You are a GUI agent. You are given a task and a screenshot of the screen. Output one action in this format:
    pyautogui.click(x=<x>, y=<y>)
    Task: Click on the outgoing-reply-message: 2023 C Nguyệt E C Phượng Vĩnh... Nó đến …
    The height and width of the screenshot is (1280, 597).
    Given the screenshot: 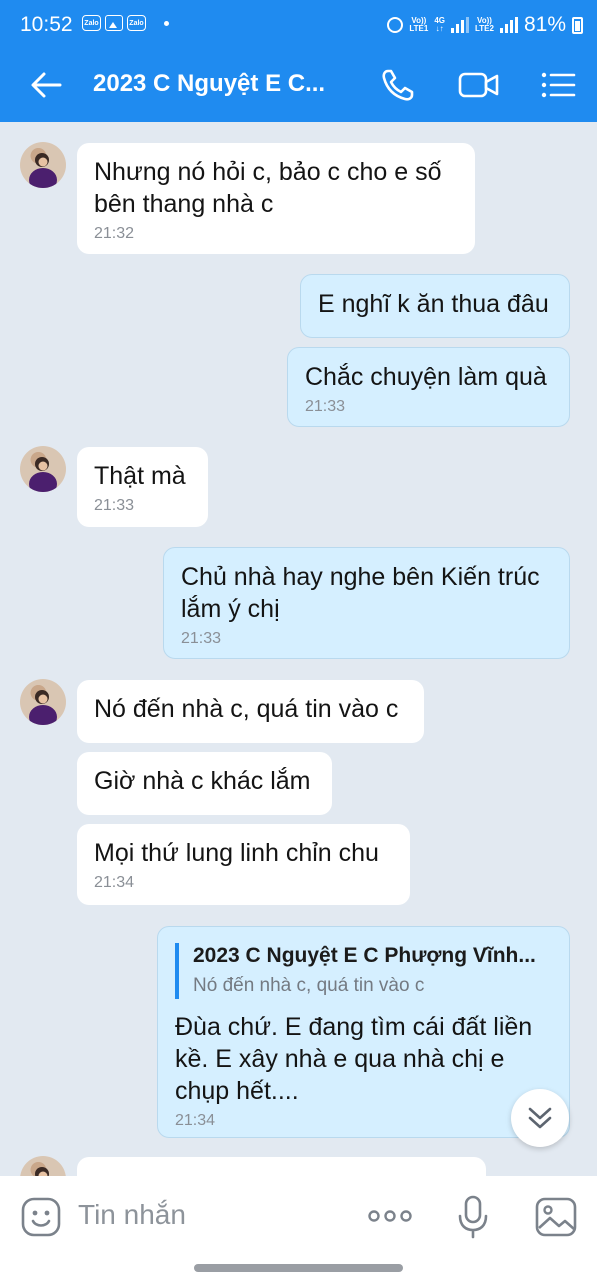 What is the action you would take?
    pyautogui.click(x=363, y=1032)
    